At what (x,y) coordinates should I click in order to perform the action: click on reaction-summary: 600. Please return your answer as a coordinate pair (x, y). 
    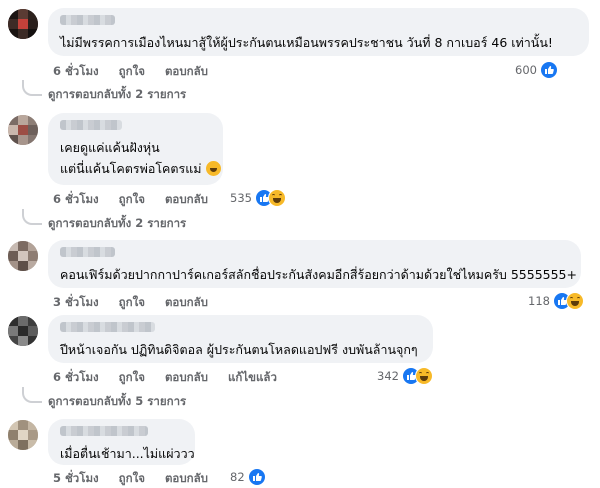
    Looking at the image, I should click on (536, 70).